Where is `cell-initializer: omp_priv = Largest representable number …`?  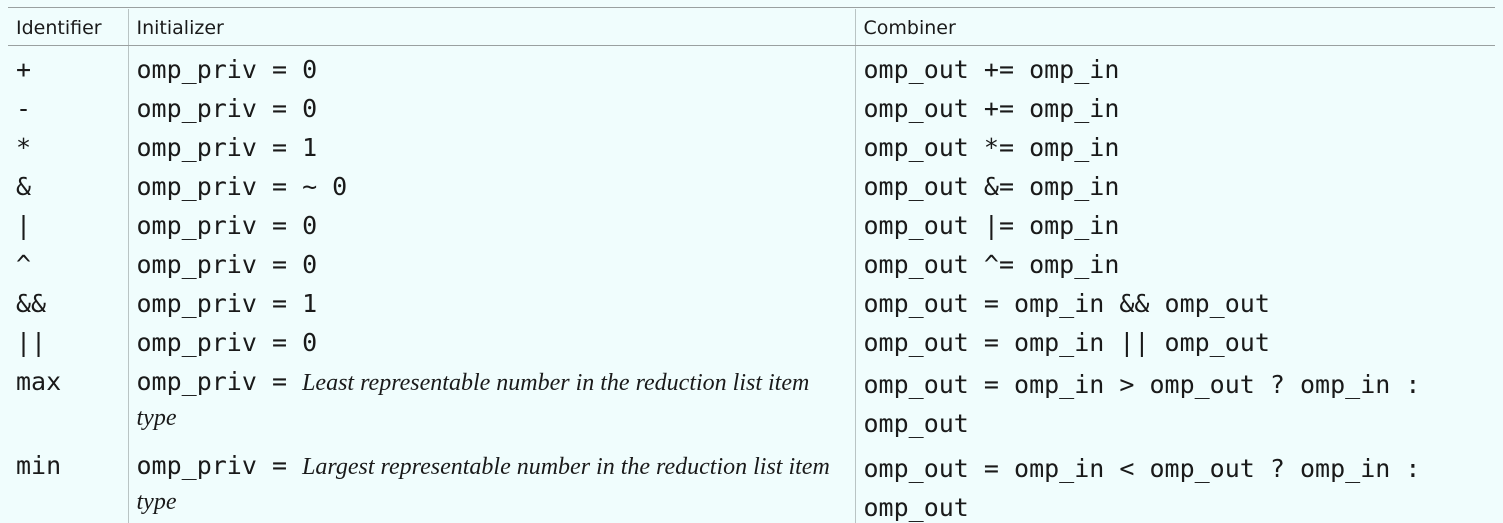 cell-initializer: omp_priv = Largest representable number … is located at coordinates (491, 483).